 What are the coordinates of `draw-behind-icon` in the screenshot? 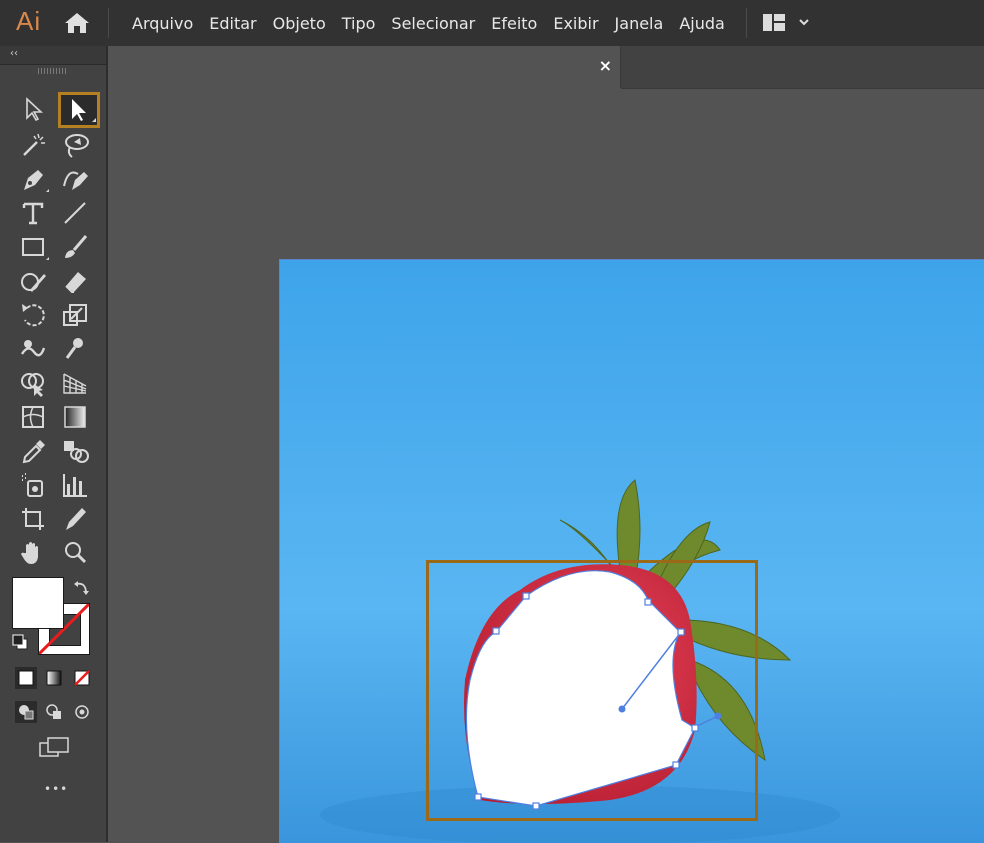 It's located at (54, 712).